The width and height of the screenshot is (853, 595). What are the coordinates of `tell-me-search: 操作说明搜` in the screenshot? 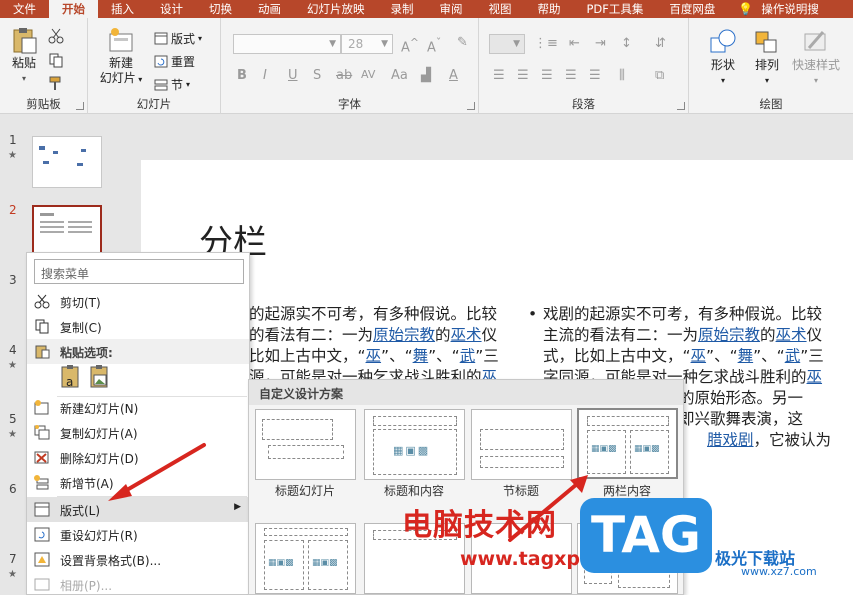 It's located at (794, 9).